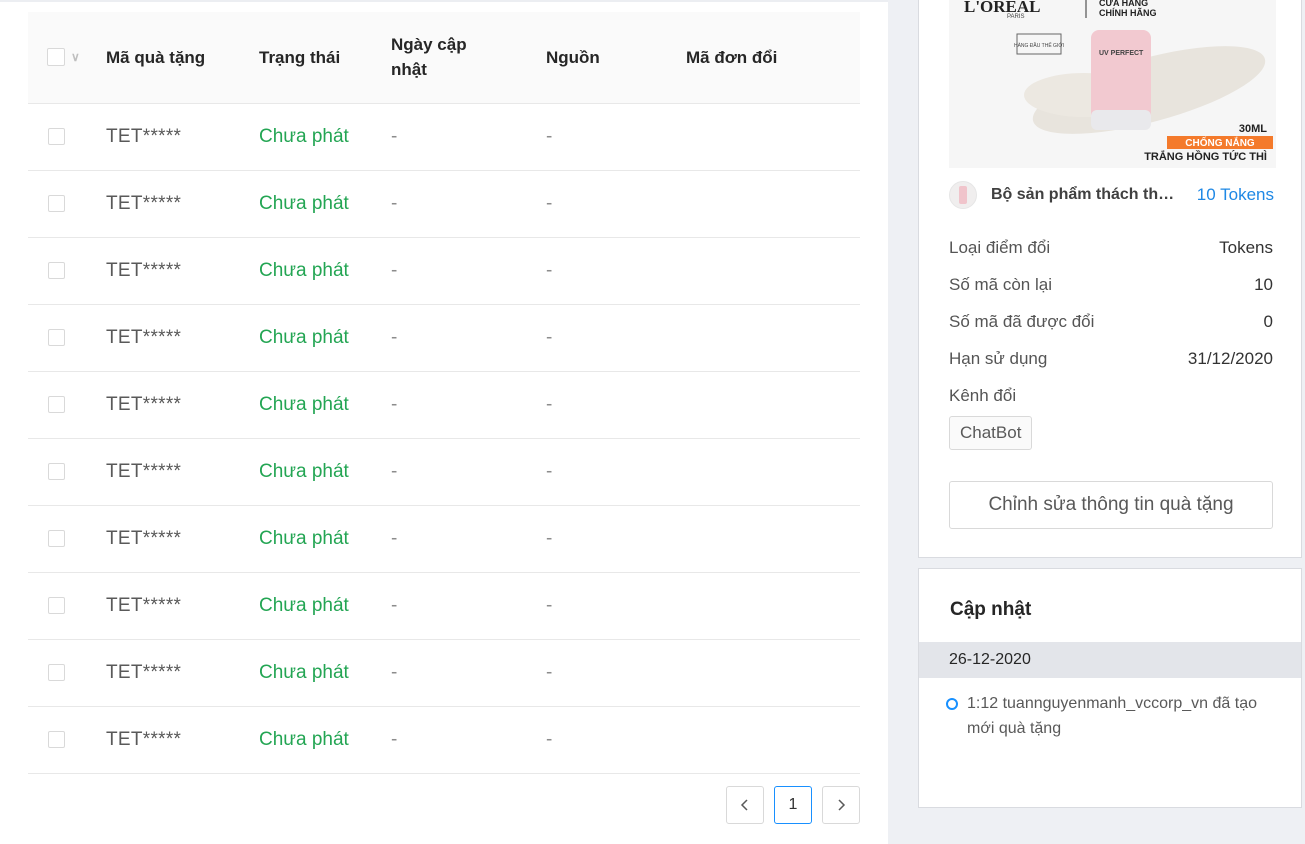  What do you see at coordinates (1111, 248) in the screenshot?
I see `detail-row-point-type: Loại điểm đổi Tokens` at bounding box center [1111, 248].